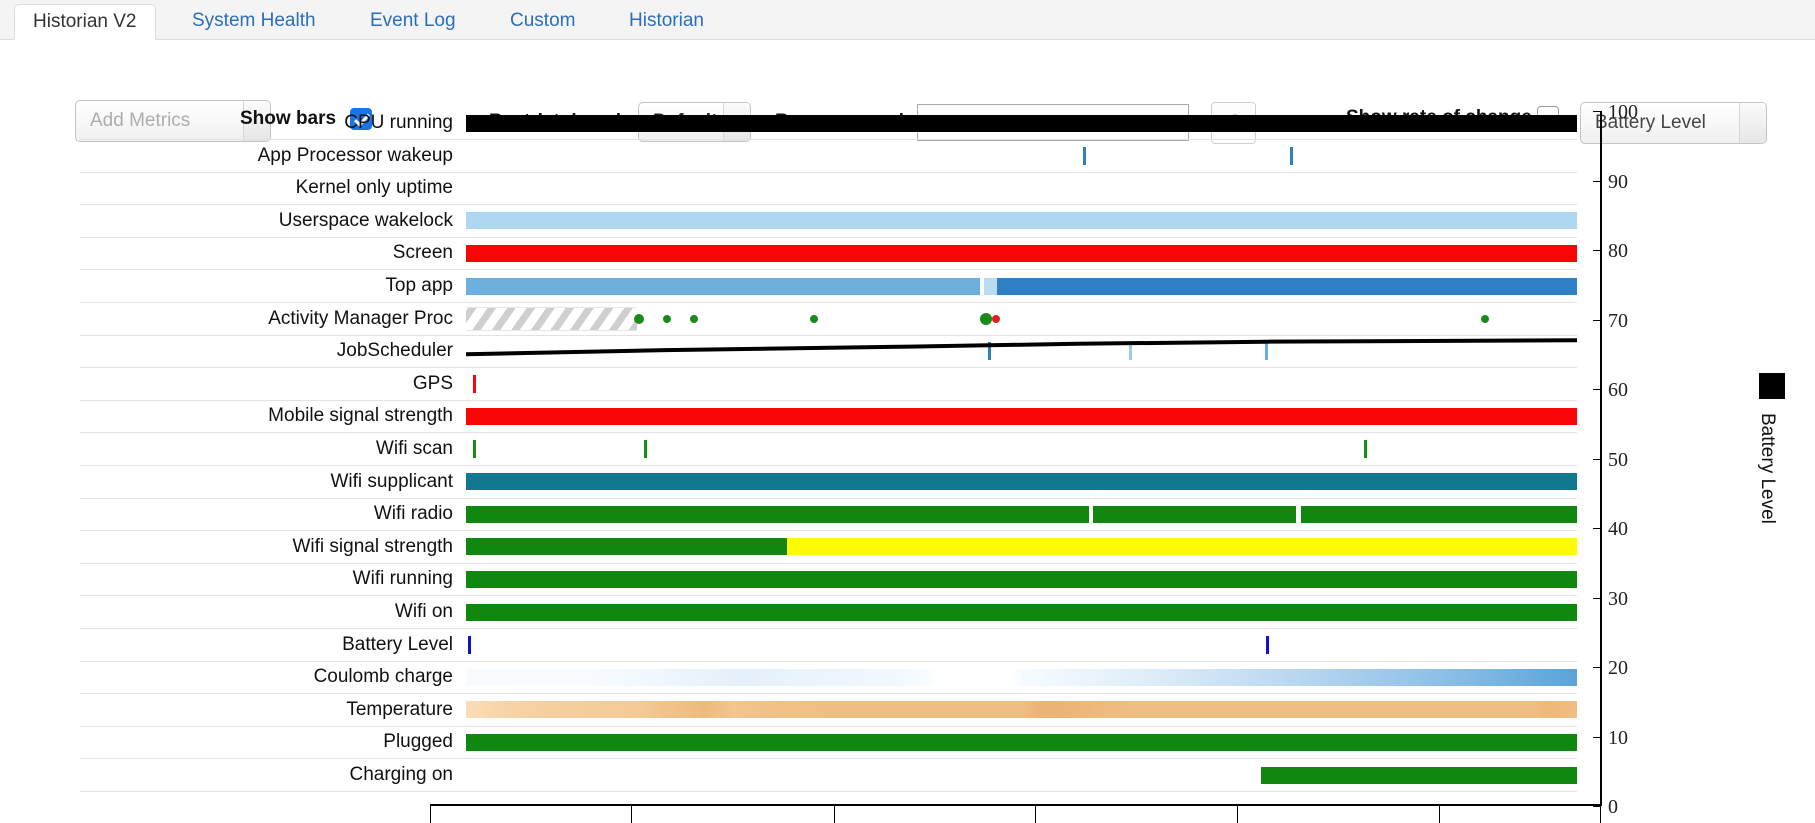  I want to click on tab-label: Event Log, so click(413, 20).